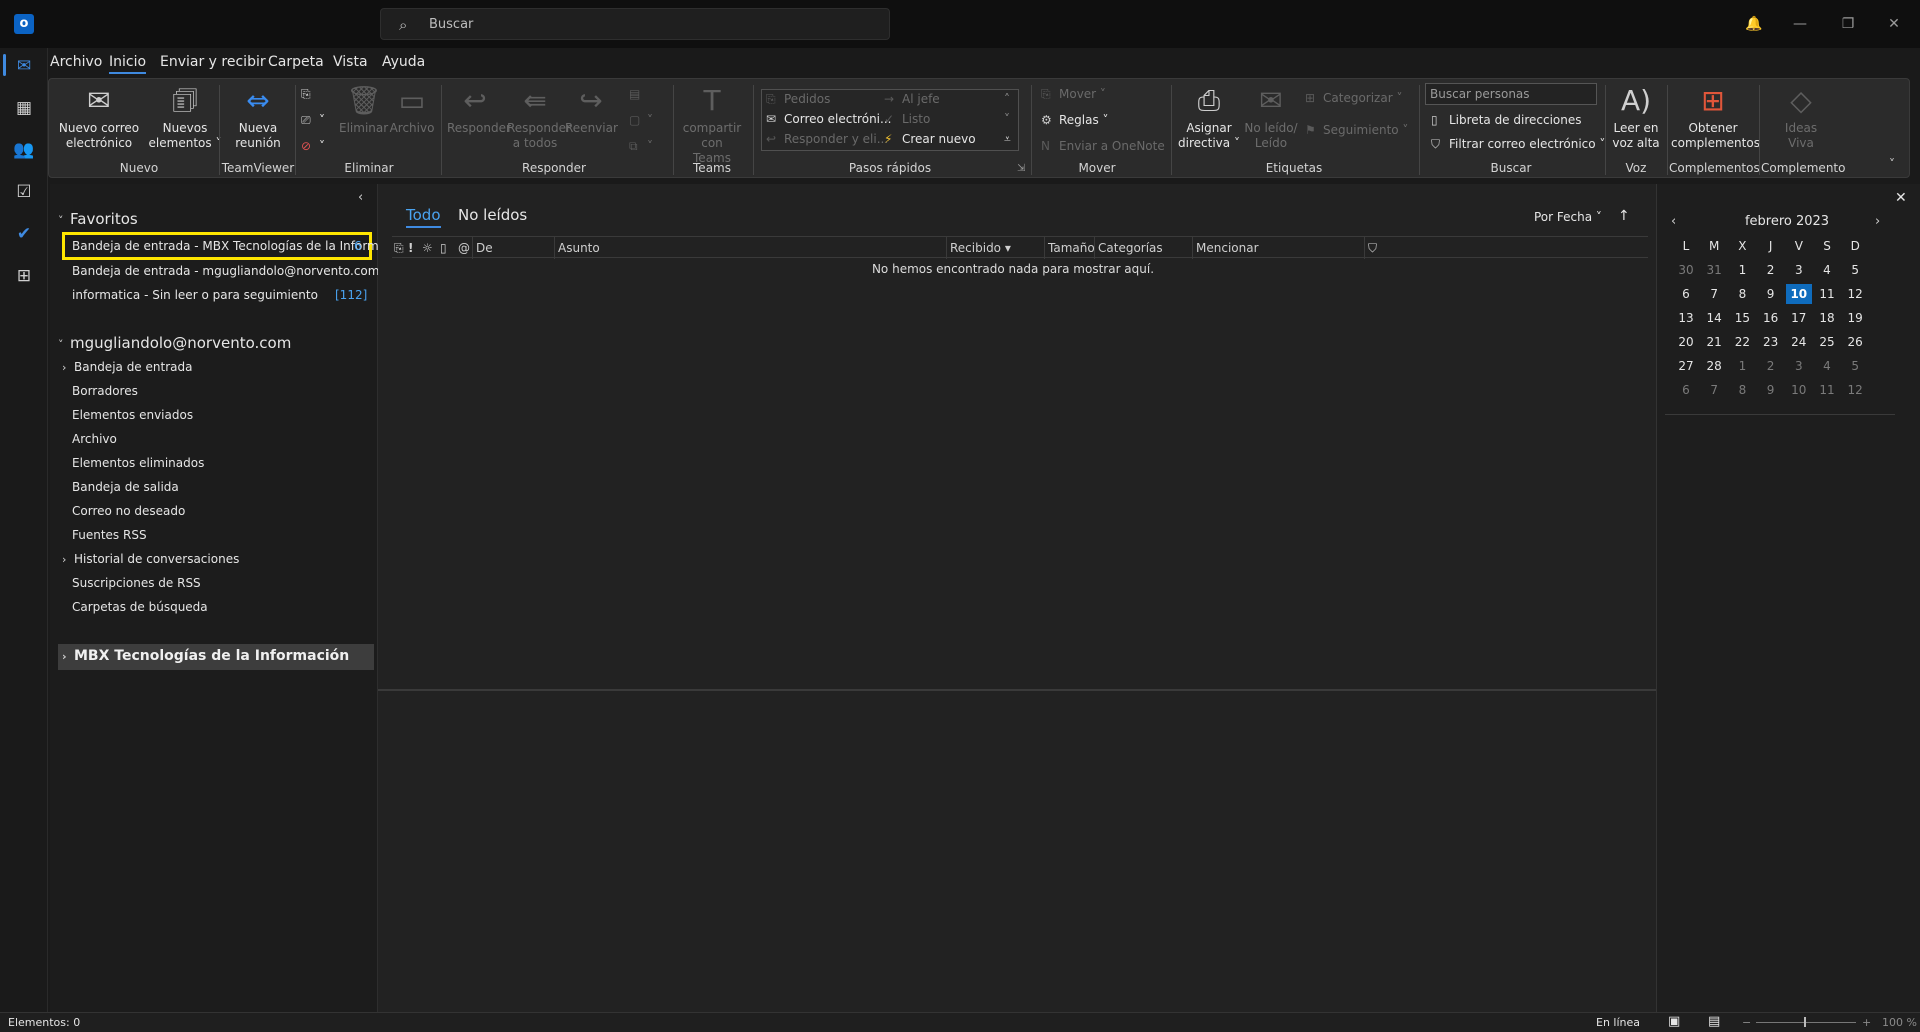 The width and height of the screenshot is (1920, 1032). Describe the element at coordinates (1894, 24) in the screenshot. I see `close-window-button: ✕` at that location.